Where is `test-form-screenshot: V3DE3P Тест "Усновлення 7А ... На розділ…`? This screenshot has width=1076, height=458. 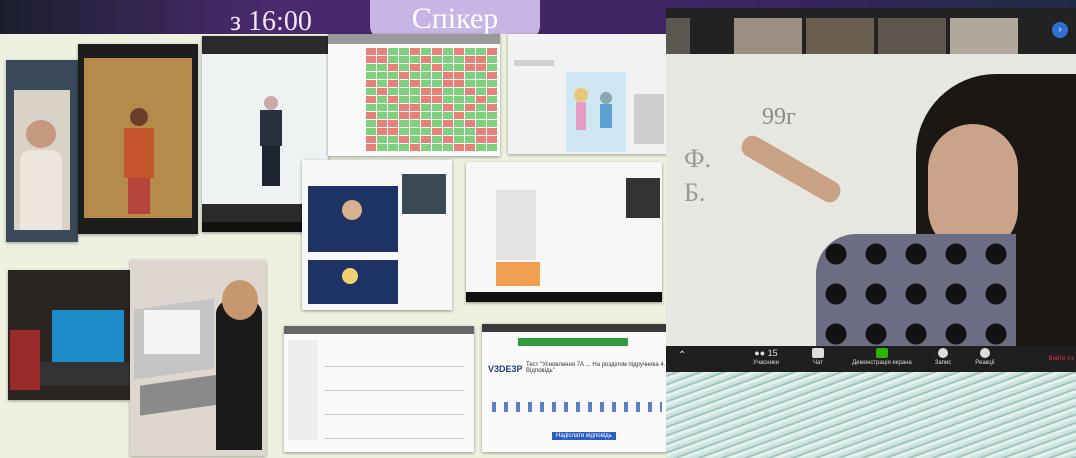 test-form-screenshot: V3DE3P Тест "Усновлення 7А ... На розділ… is located at coordinates (575, 388).